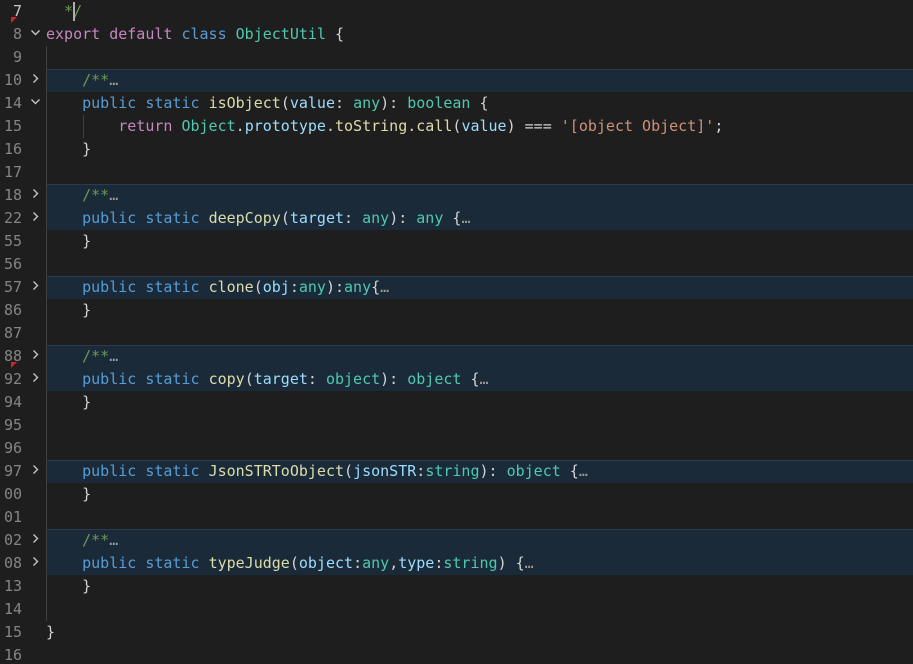 This screenshot has height=664, width=913. I want to click on code-line: 9, so click(456, 57).